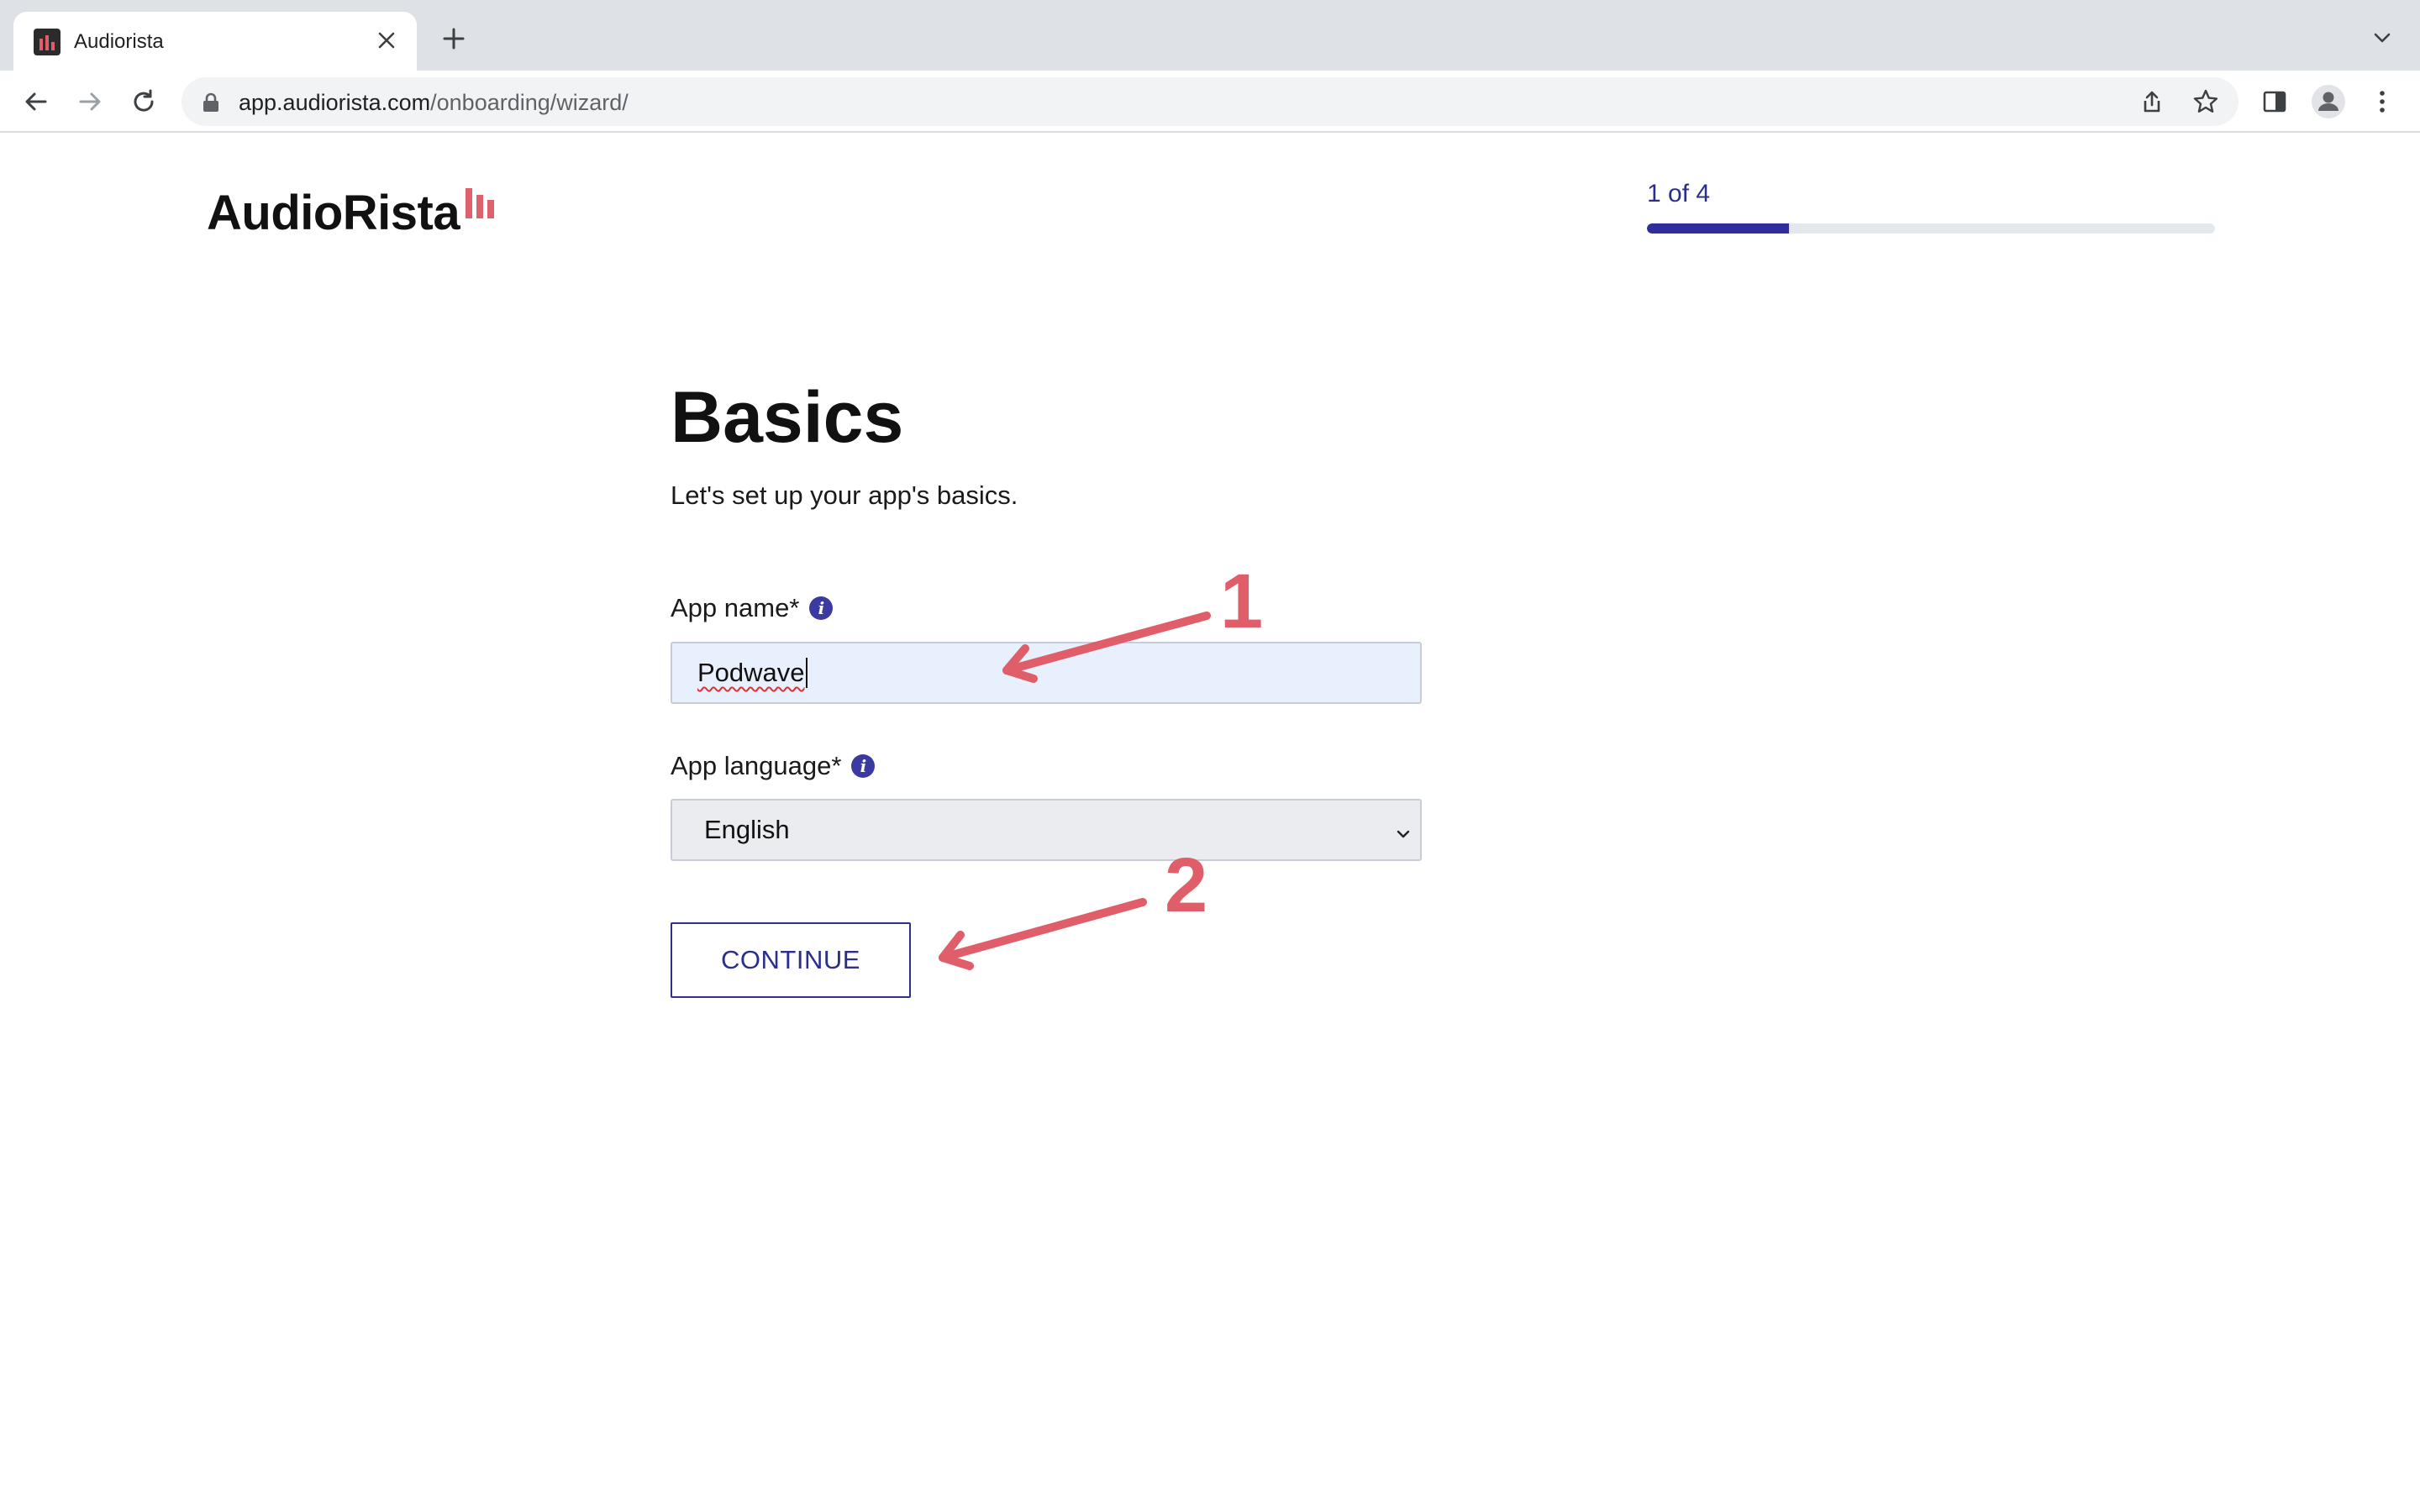 The height and width of the screenshot is (1512, 2420). Describe the element at coordinates (1718, 228) in the screenshot. I see `progress-bar-fill` at that location.